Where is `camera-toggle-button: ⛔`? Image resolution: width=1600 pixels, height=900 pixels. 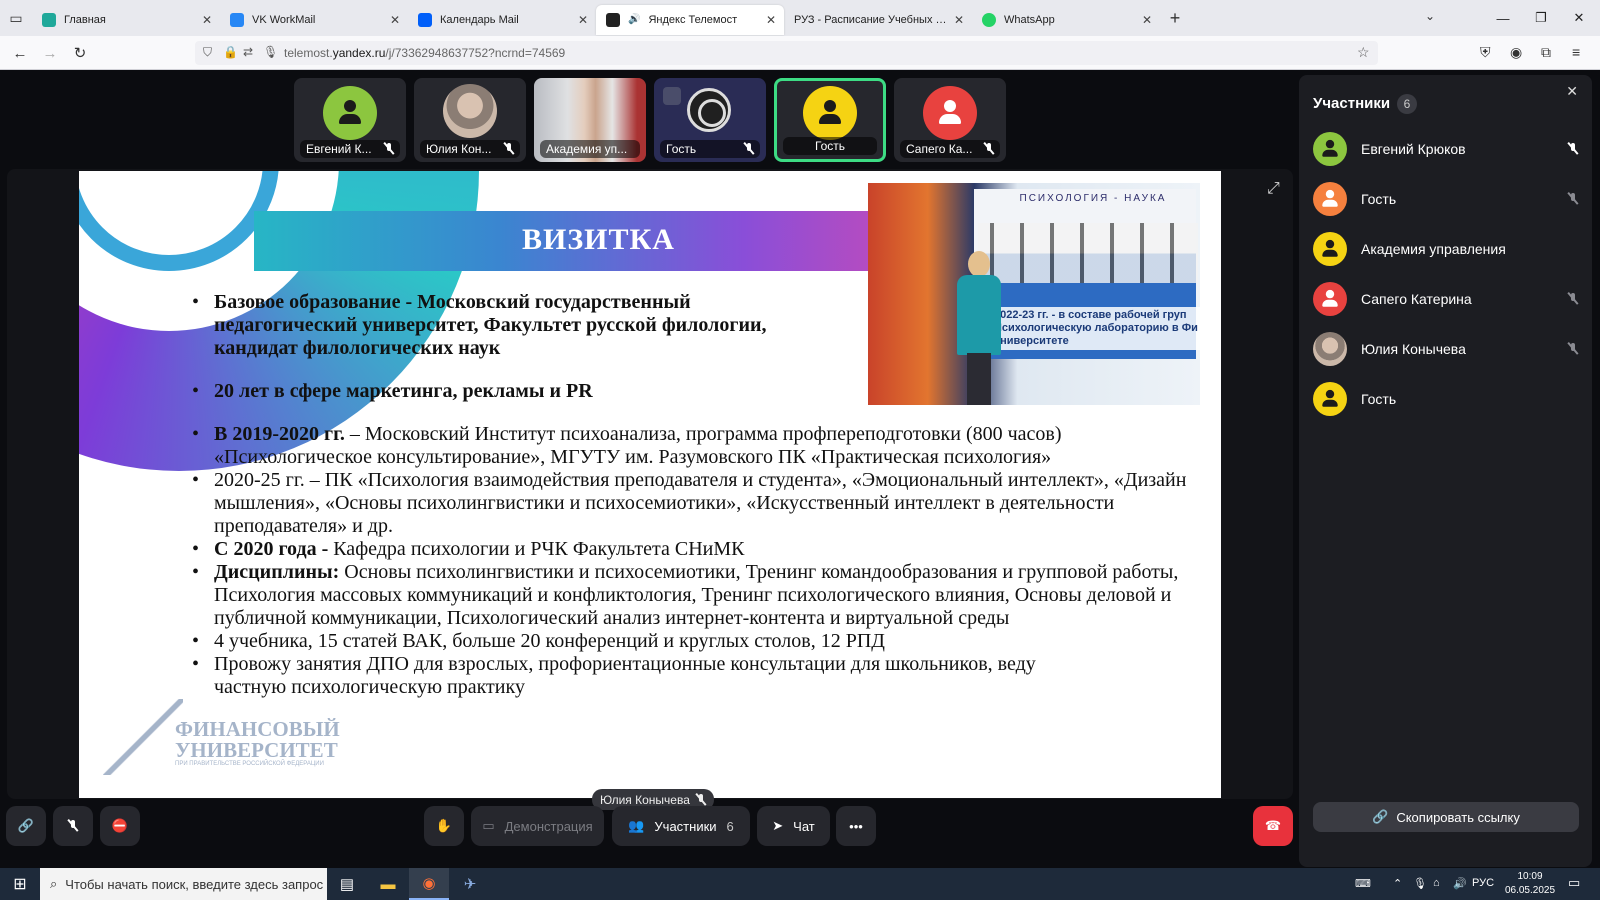
camera-toggle-button: ⛔ is located at coordinates (120, 826).